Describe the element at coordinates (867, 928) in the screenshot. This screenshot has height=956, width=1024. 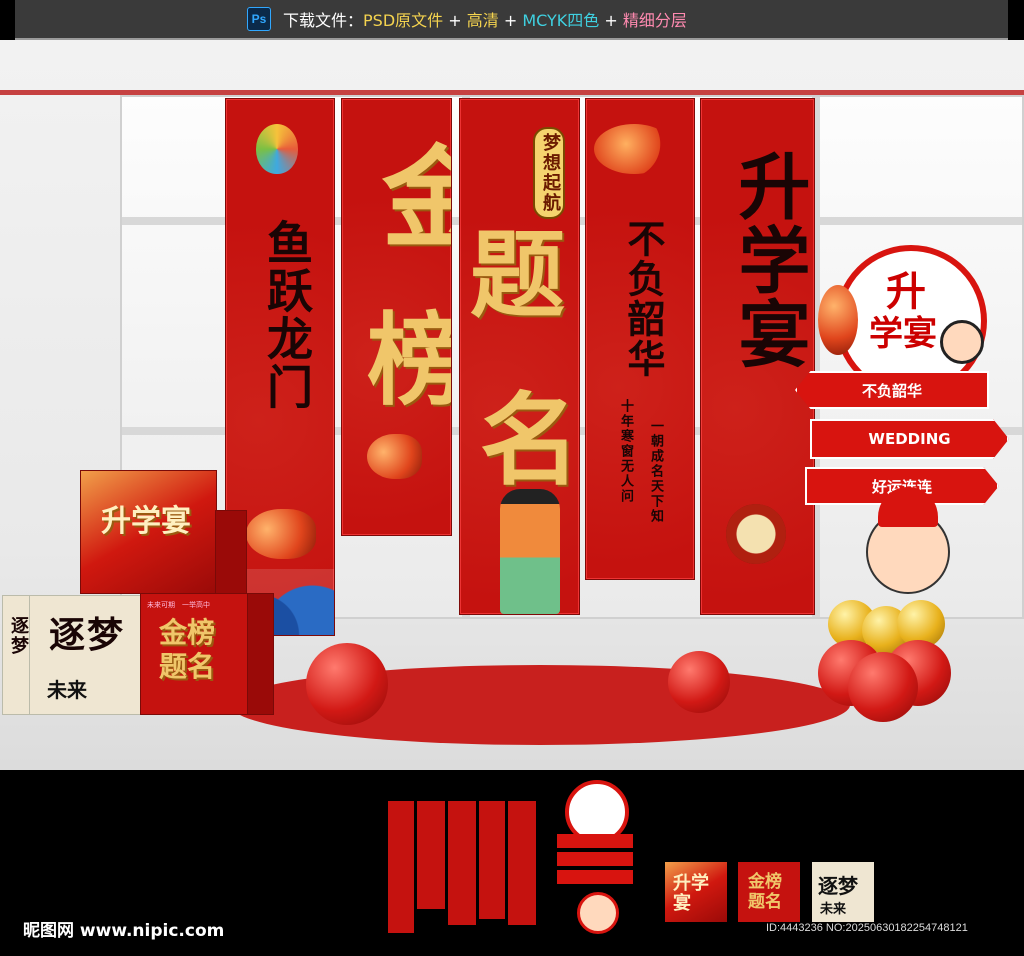
I see `image-id: ID:4443236 NO:20250630182254748121` at that location.